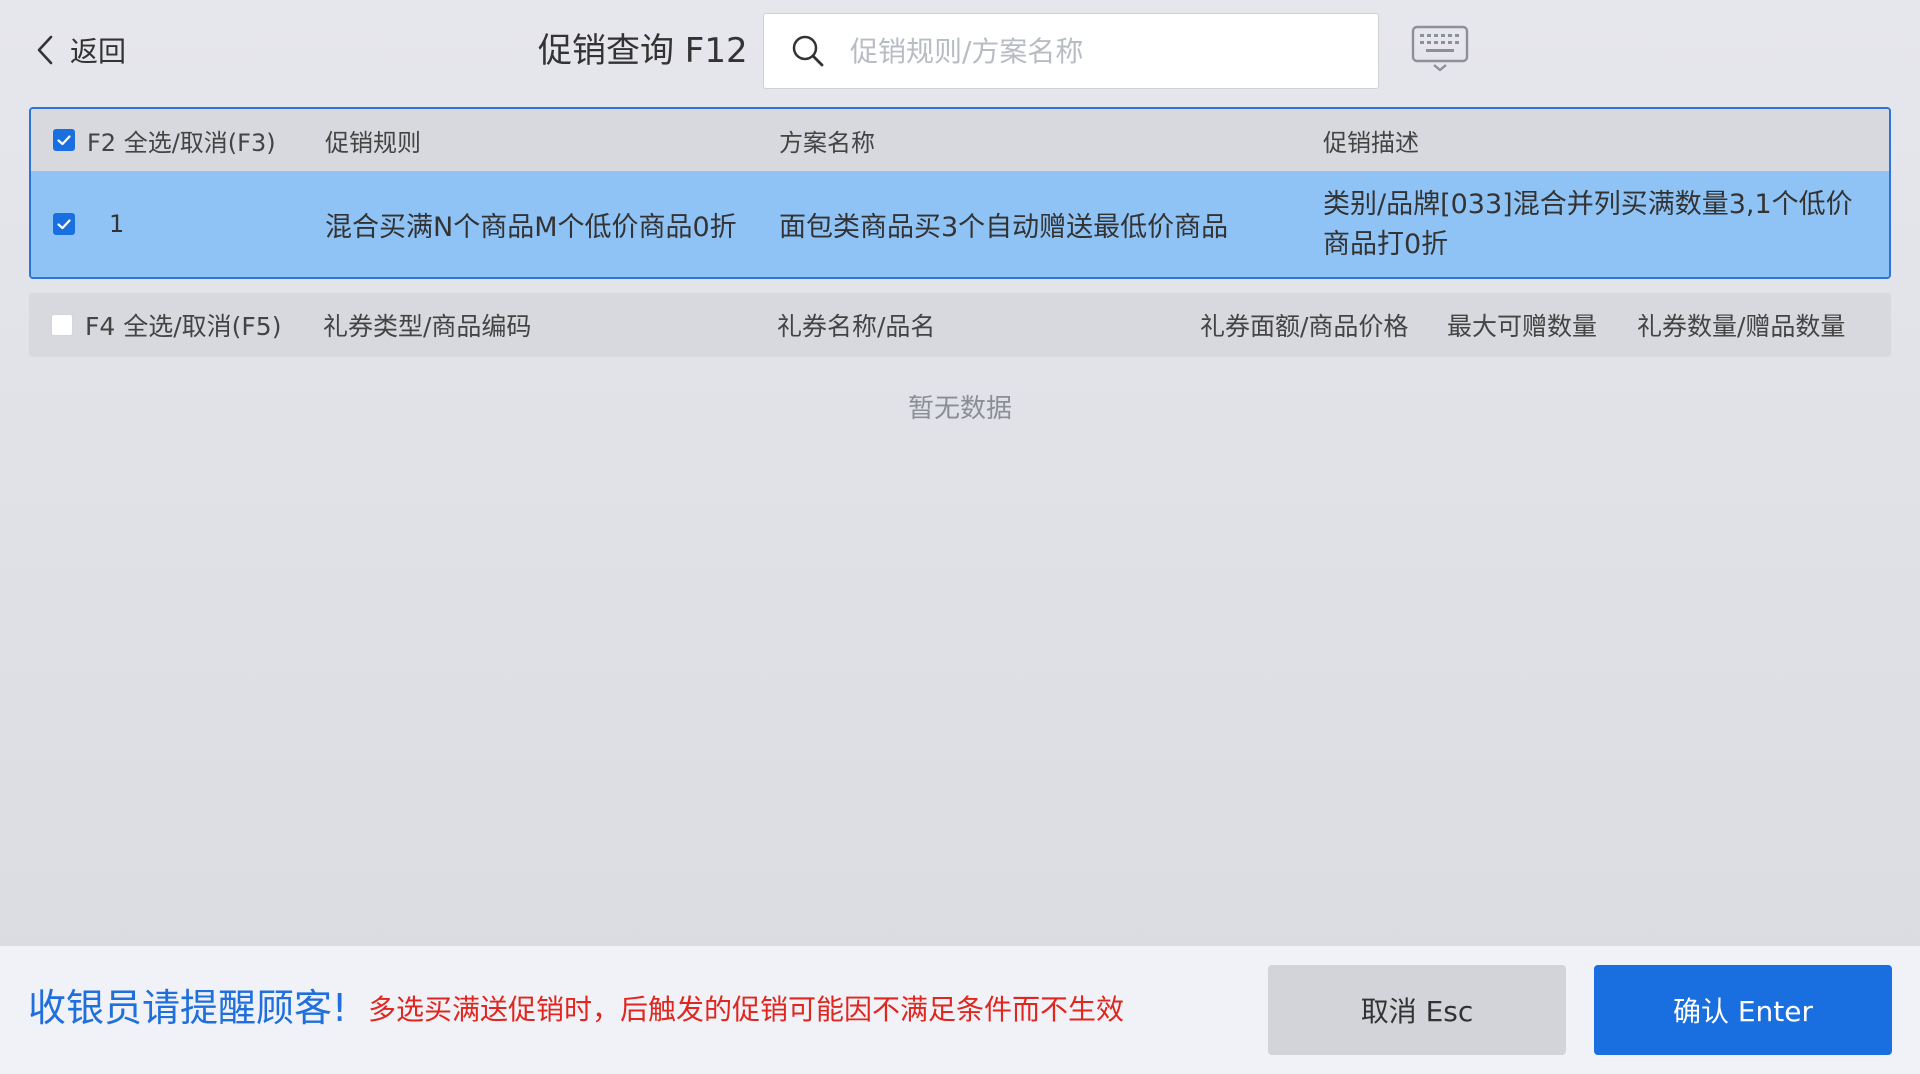 This screenshot has height=1074, width=1920. I want to click on row-index: 1, so click(117, 224).